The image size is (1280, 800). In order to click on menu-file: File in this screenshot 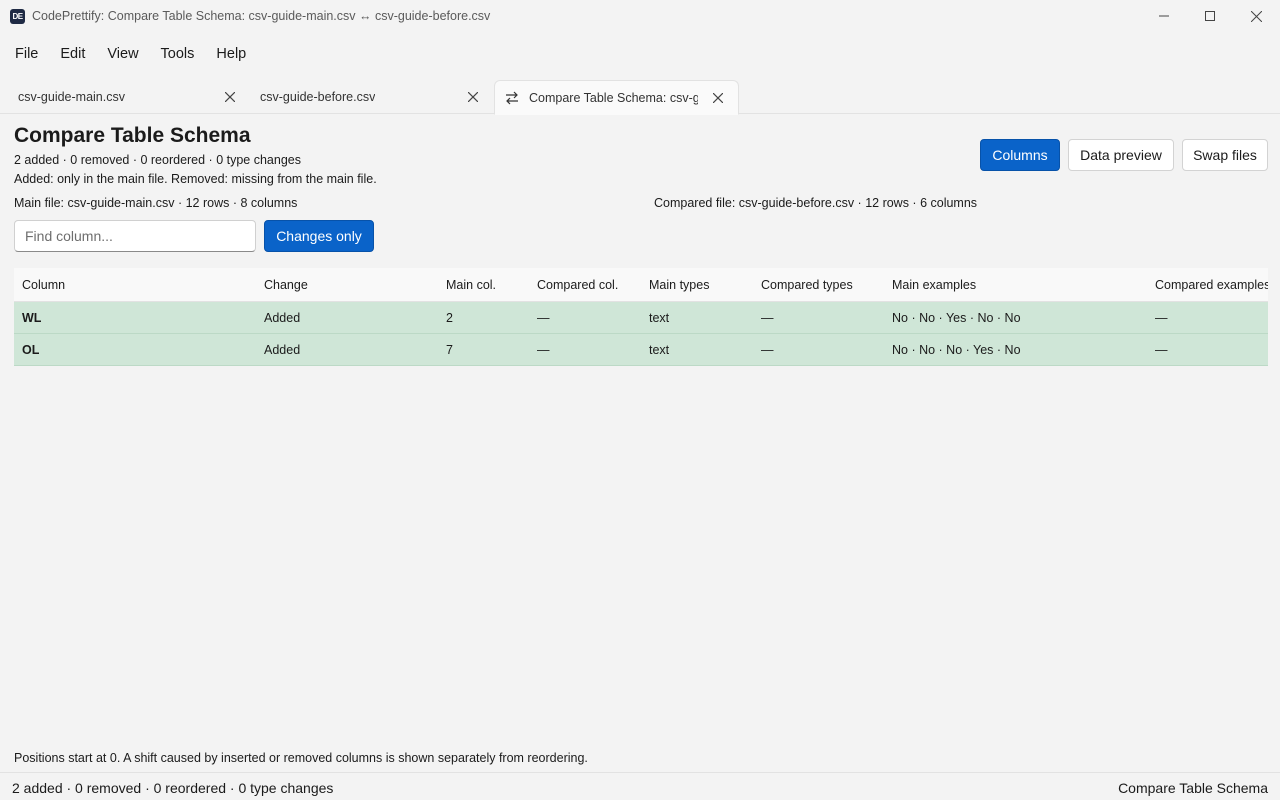, I will do `click(26, 54)`.